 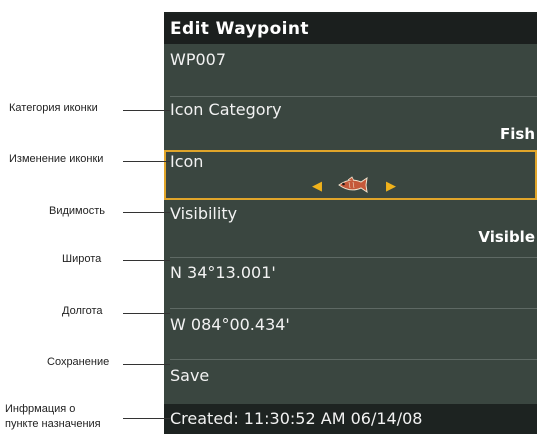 What do you see at coordinates (350, 334) in the screenshot?
I see `longitude-field: W 084°00.434'` at bounding box center [350, 334].